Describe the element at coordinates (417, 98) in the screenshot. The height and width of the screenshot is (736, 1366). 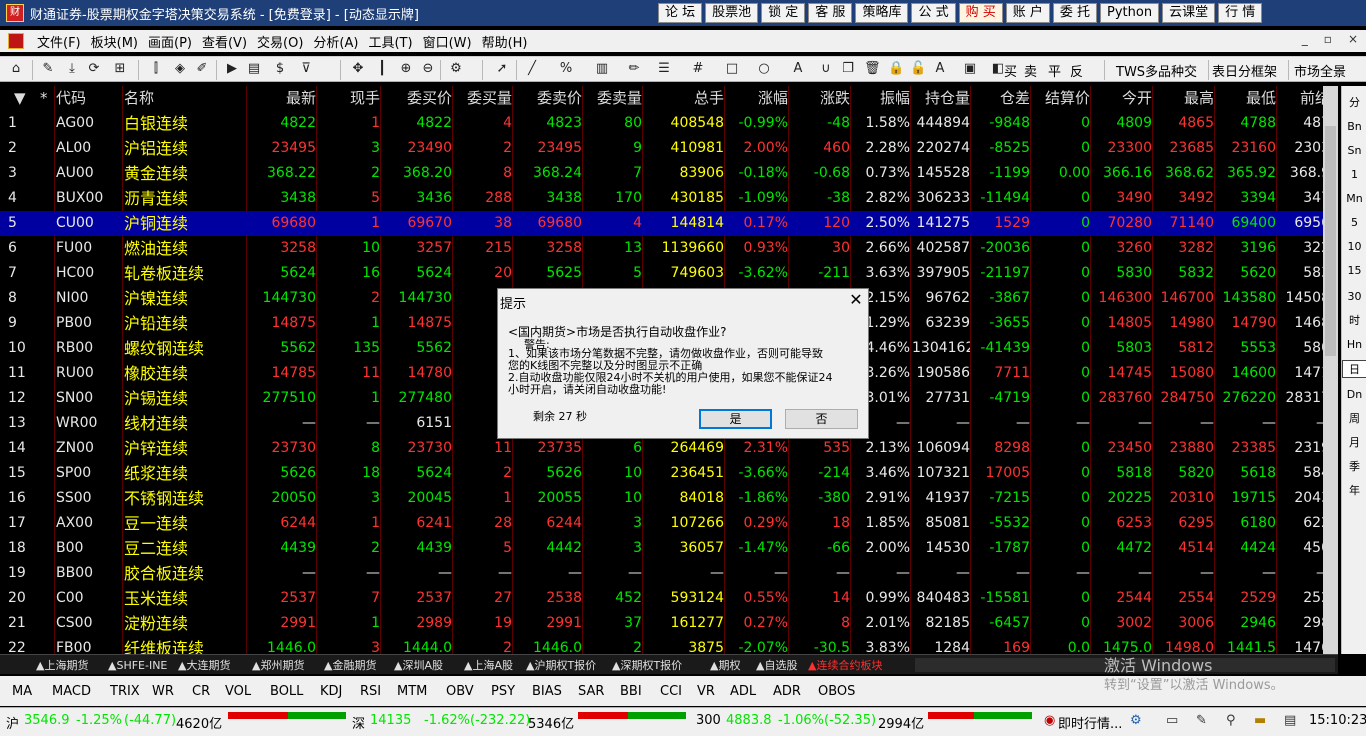
I see `column-header-5: 委买价` at that location.